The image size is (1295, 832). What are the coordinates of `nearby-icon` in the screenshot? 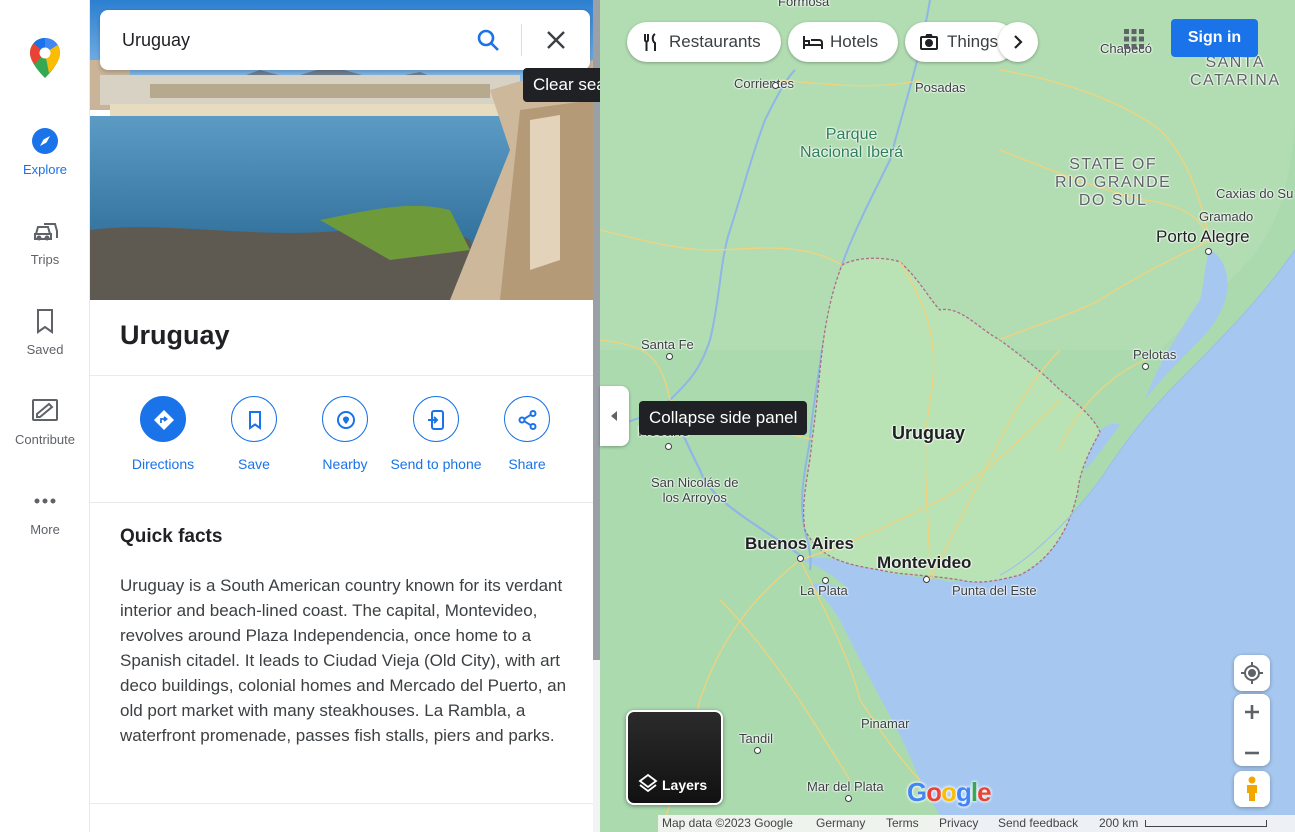 It's located at (346, 420).